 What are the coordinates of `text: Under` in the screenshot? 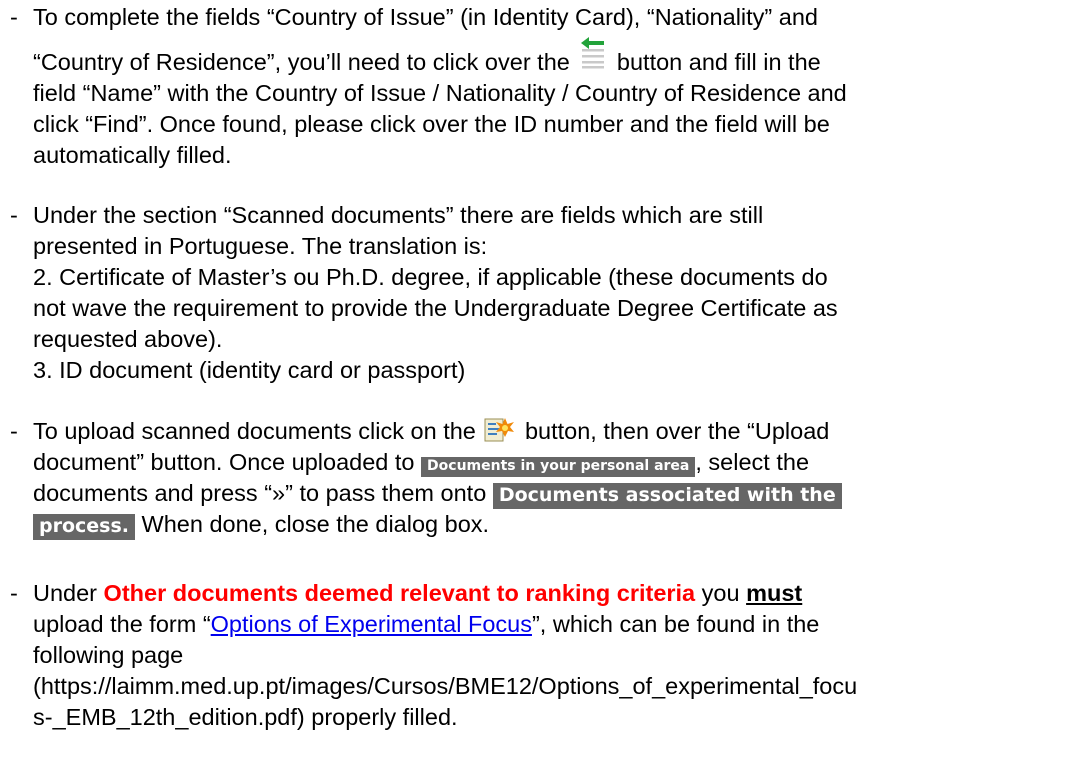 It's located at (65, 593).